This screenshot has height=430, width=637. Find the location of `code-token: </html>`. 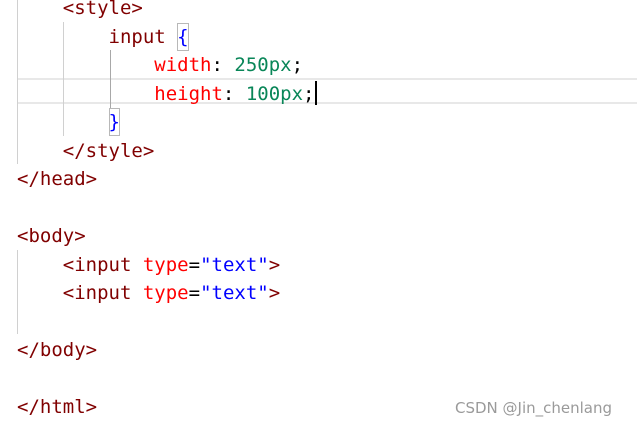

code-token: </html> is located at coordinates (57, 407).